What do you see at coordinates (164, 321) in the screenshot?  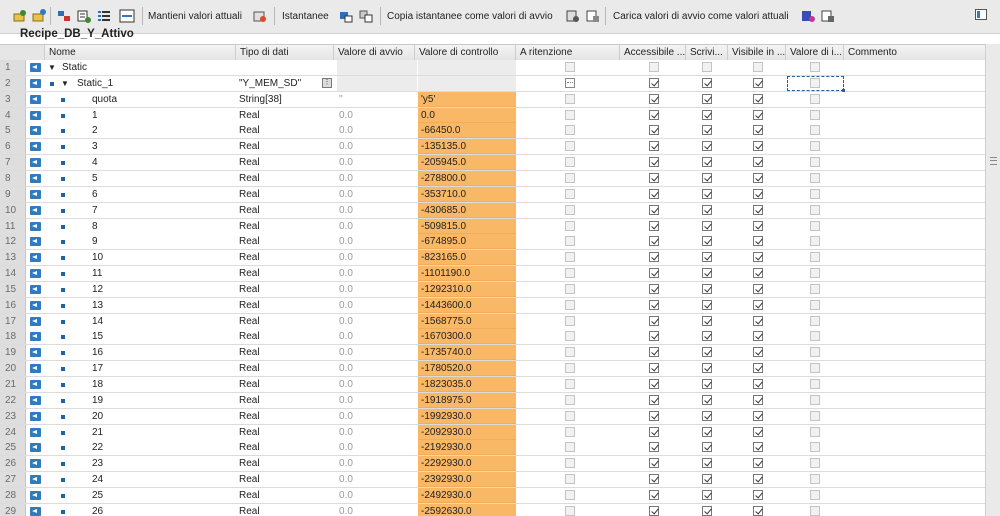 I see `row-name: 14` at bounding box center [164, 321].